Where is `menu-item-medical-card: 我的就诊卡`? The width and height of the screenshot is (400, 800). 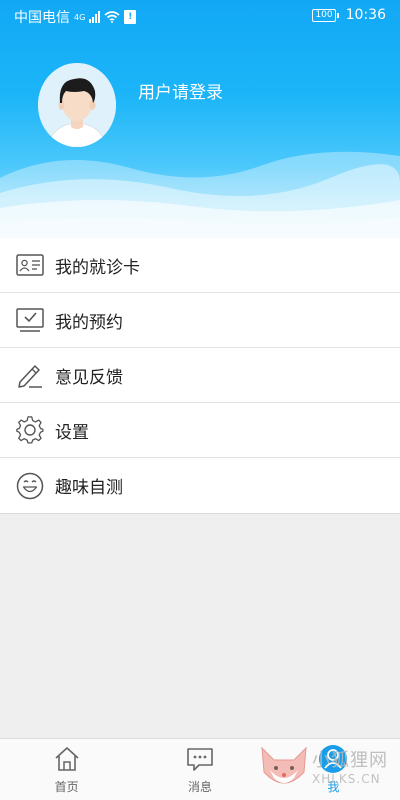 menu-item-medical-card: 我的就诊卡 is located at coordinates (200, 265).